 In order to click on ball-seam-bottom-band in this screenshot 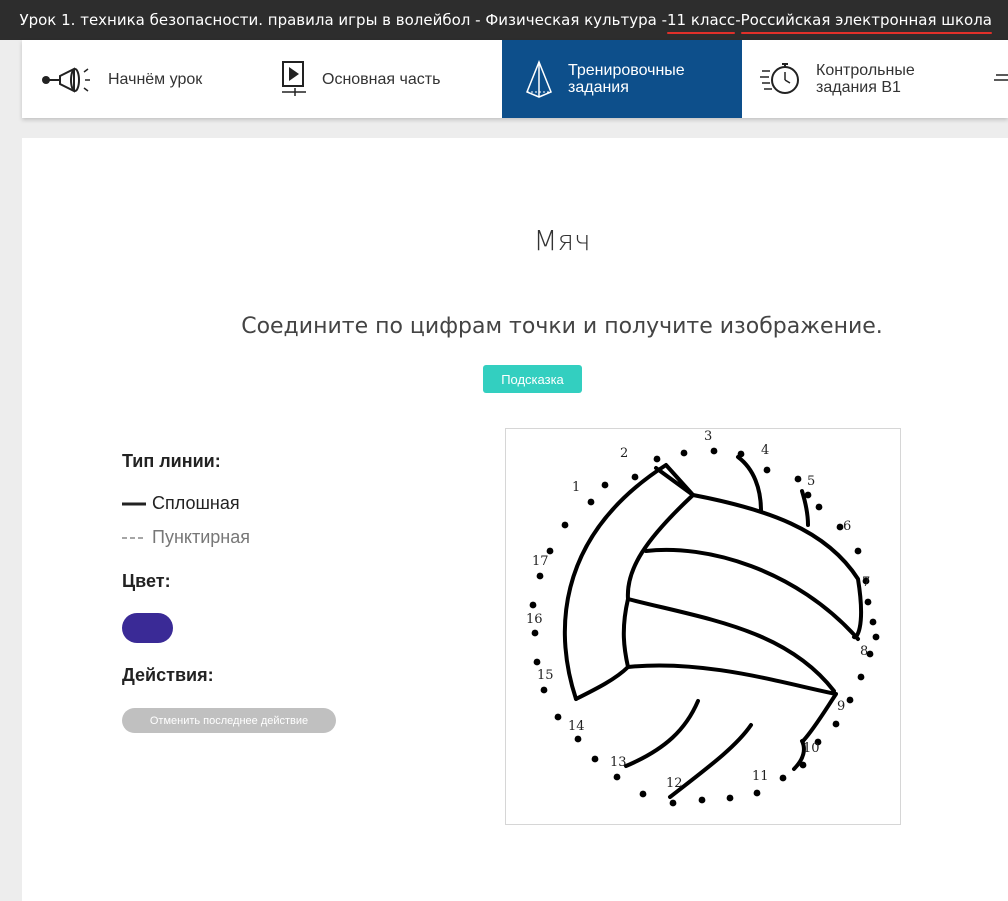, I will do `click(732, 703)`.